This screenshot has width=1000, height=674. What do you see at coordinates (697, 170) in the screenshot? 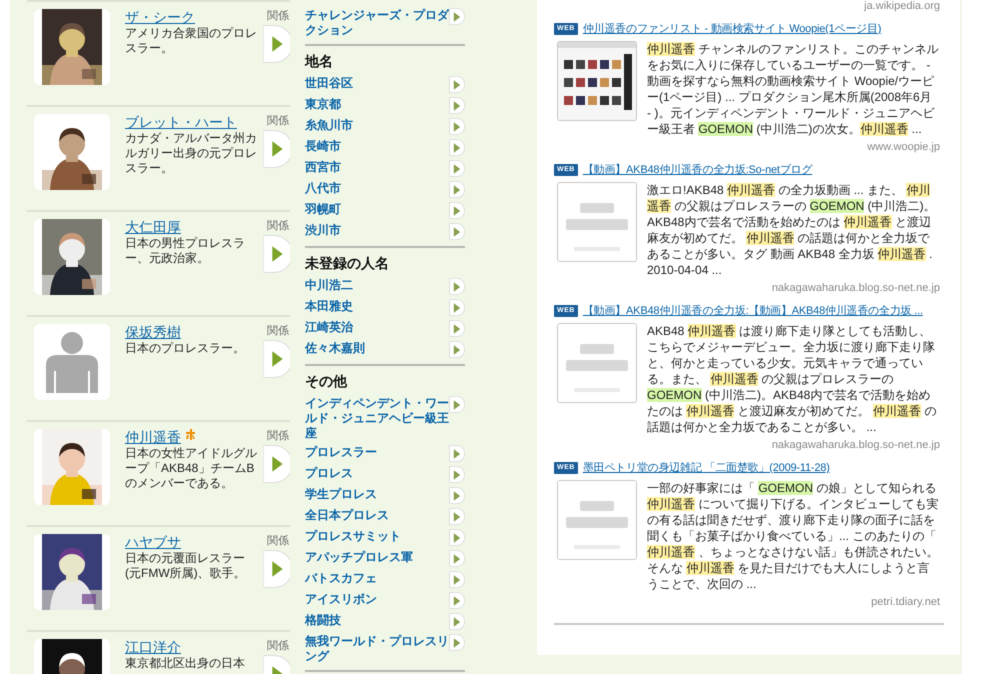
I see `result-title-link: 【動画】AKB48仲川遥香の全力坂:So-netブログ` at bounding box center [697, 170].